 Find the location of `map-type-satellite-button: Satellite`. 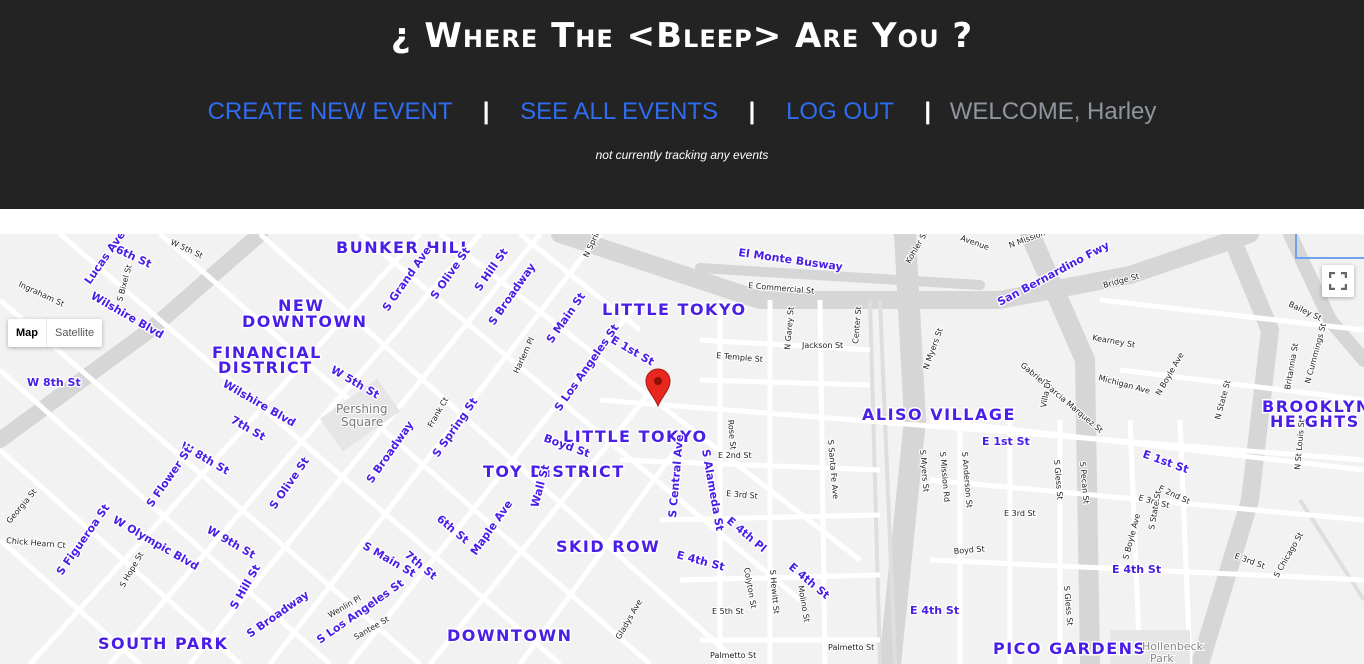

map-type-satellite-button: Satellite is located at coordinates (74, 333).